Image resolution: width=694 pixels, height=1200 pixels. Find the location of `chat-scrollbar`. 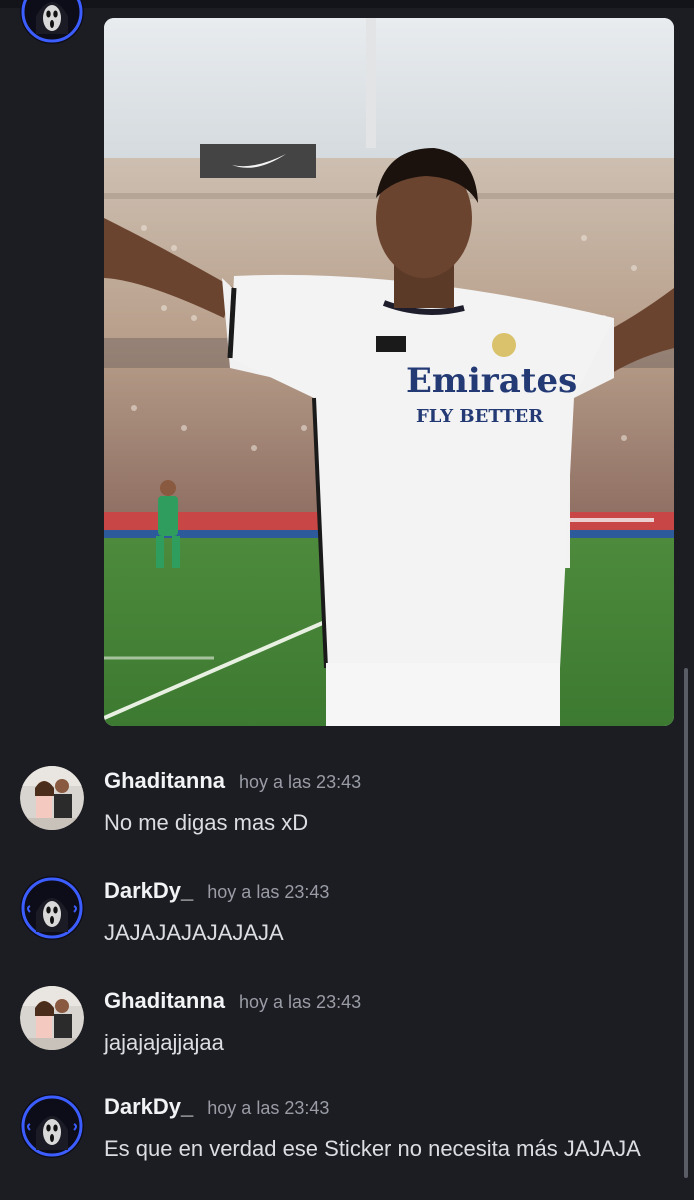

chat-scrollbar is located at coordinates (686, 923).